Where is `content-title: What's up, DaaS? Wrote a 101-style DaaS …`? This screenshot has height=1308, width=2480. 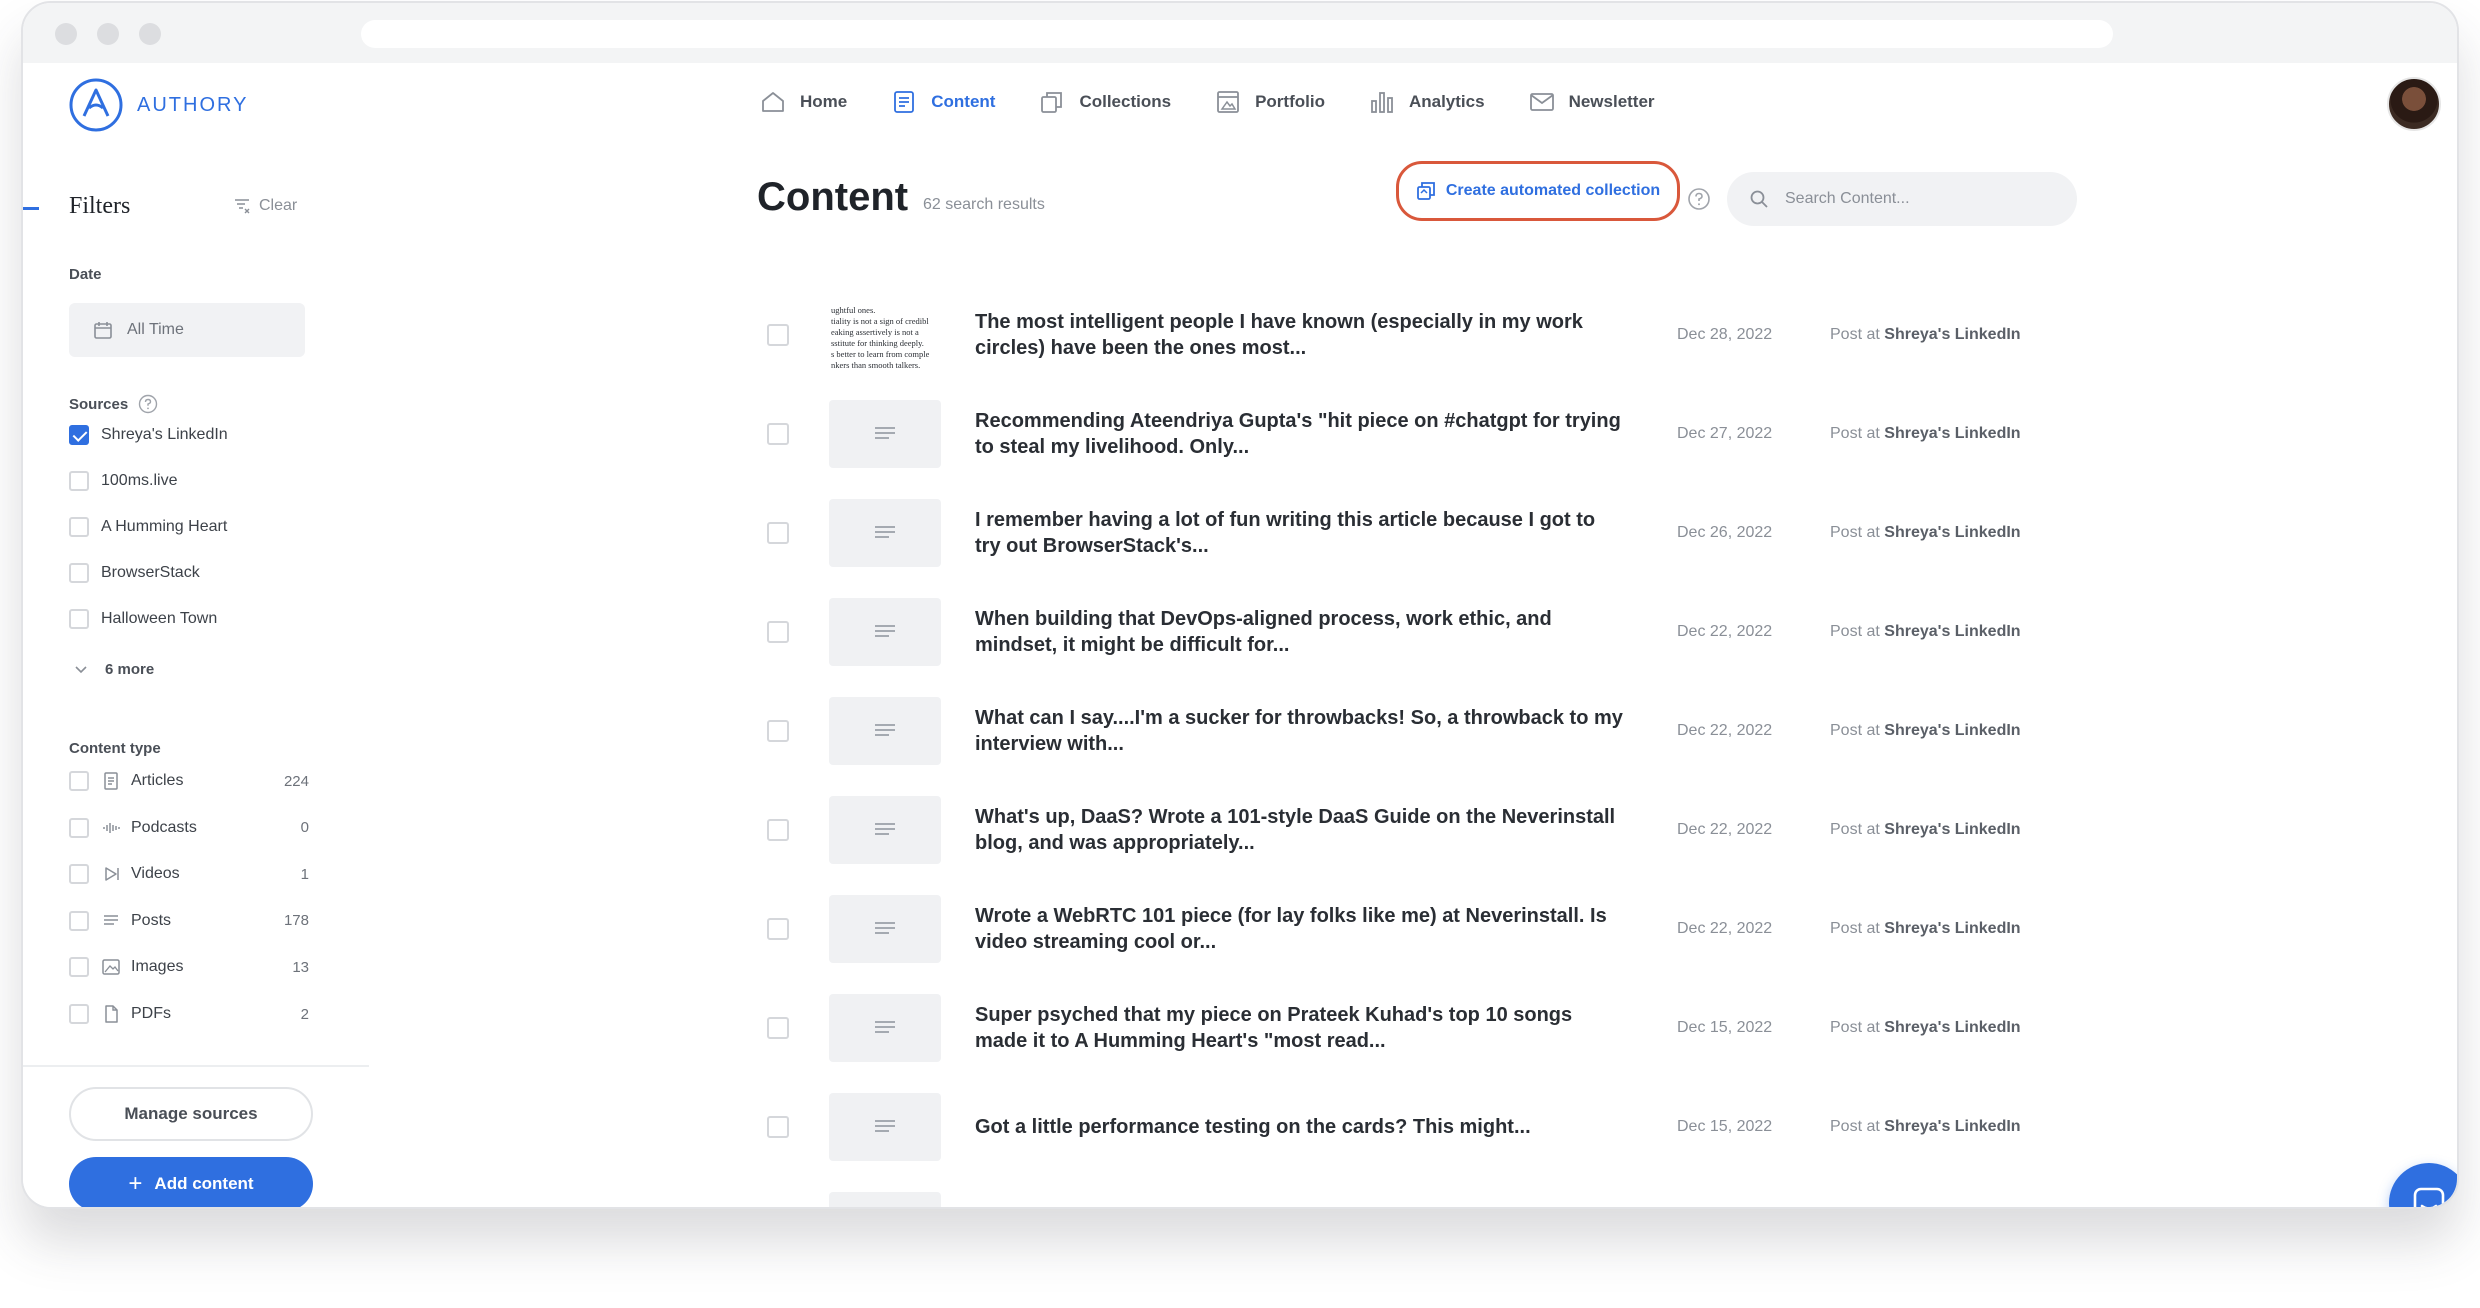 content-title: What's up, DaaS? Wrote a 101-style DaaS … is located at coordinates (1300, 830).